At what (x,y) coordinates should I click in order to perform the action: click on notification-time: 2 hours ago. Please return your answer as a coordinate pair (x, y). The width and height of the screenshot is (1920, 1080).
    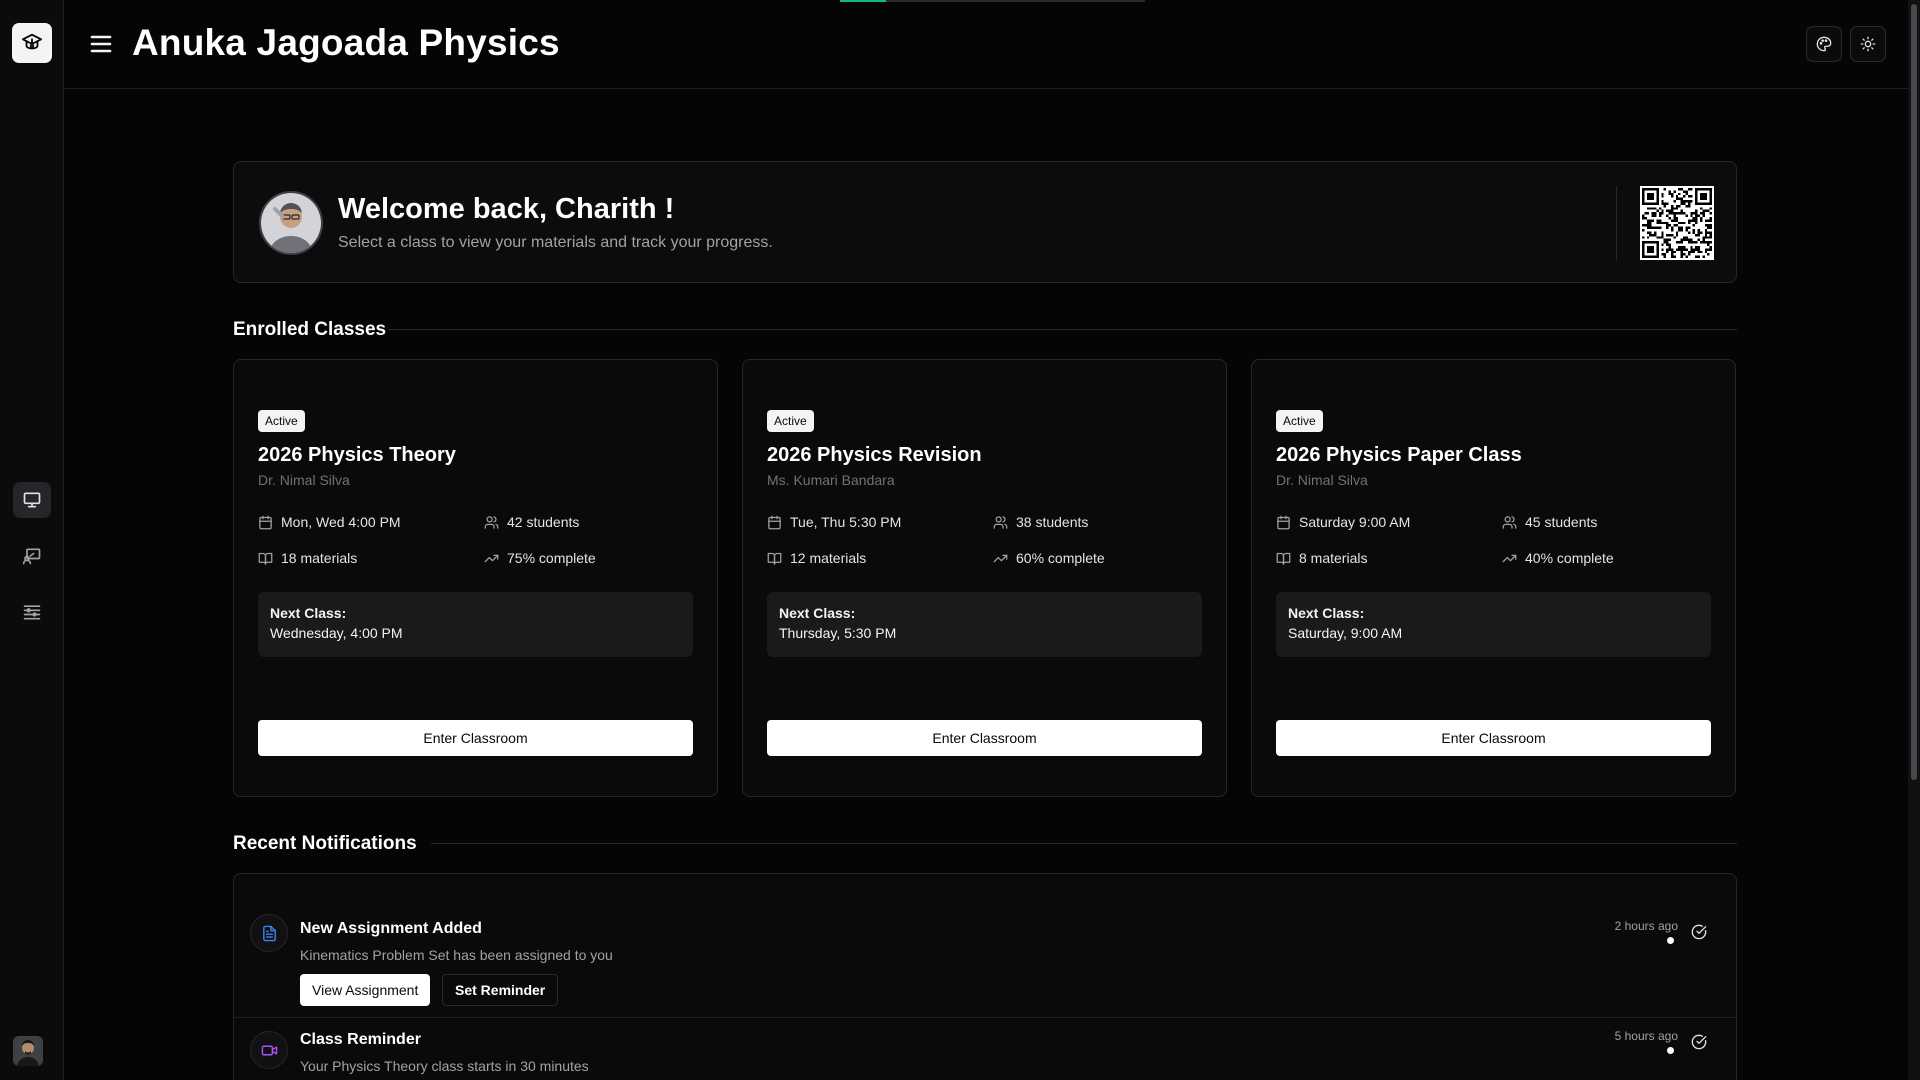
    Looking at the image, I should click on (1646, 926).